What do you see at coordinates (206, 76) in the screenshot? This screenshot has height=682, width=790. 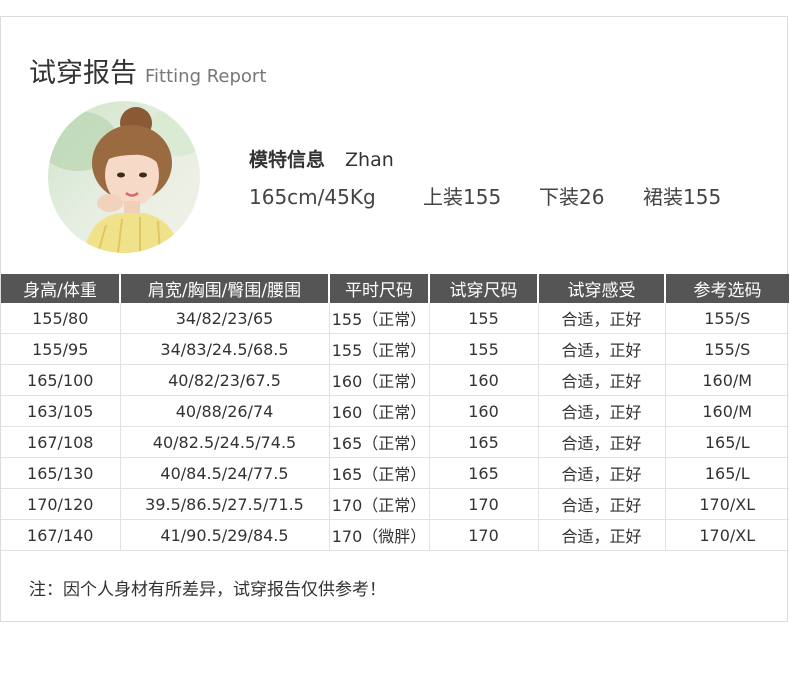 I see `title-english: Fitting Report` at bounding box center [206, 76].